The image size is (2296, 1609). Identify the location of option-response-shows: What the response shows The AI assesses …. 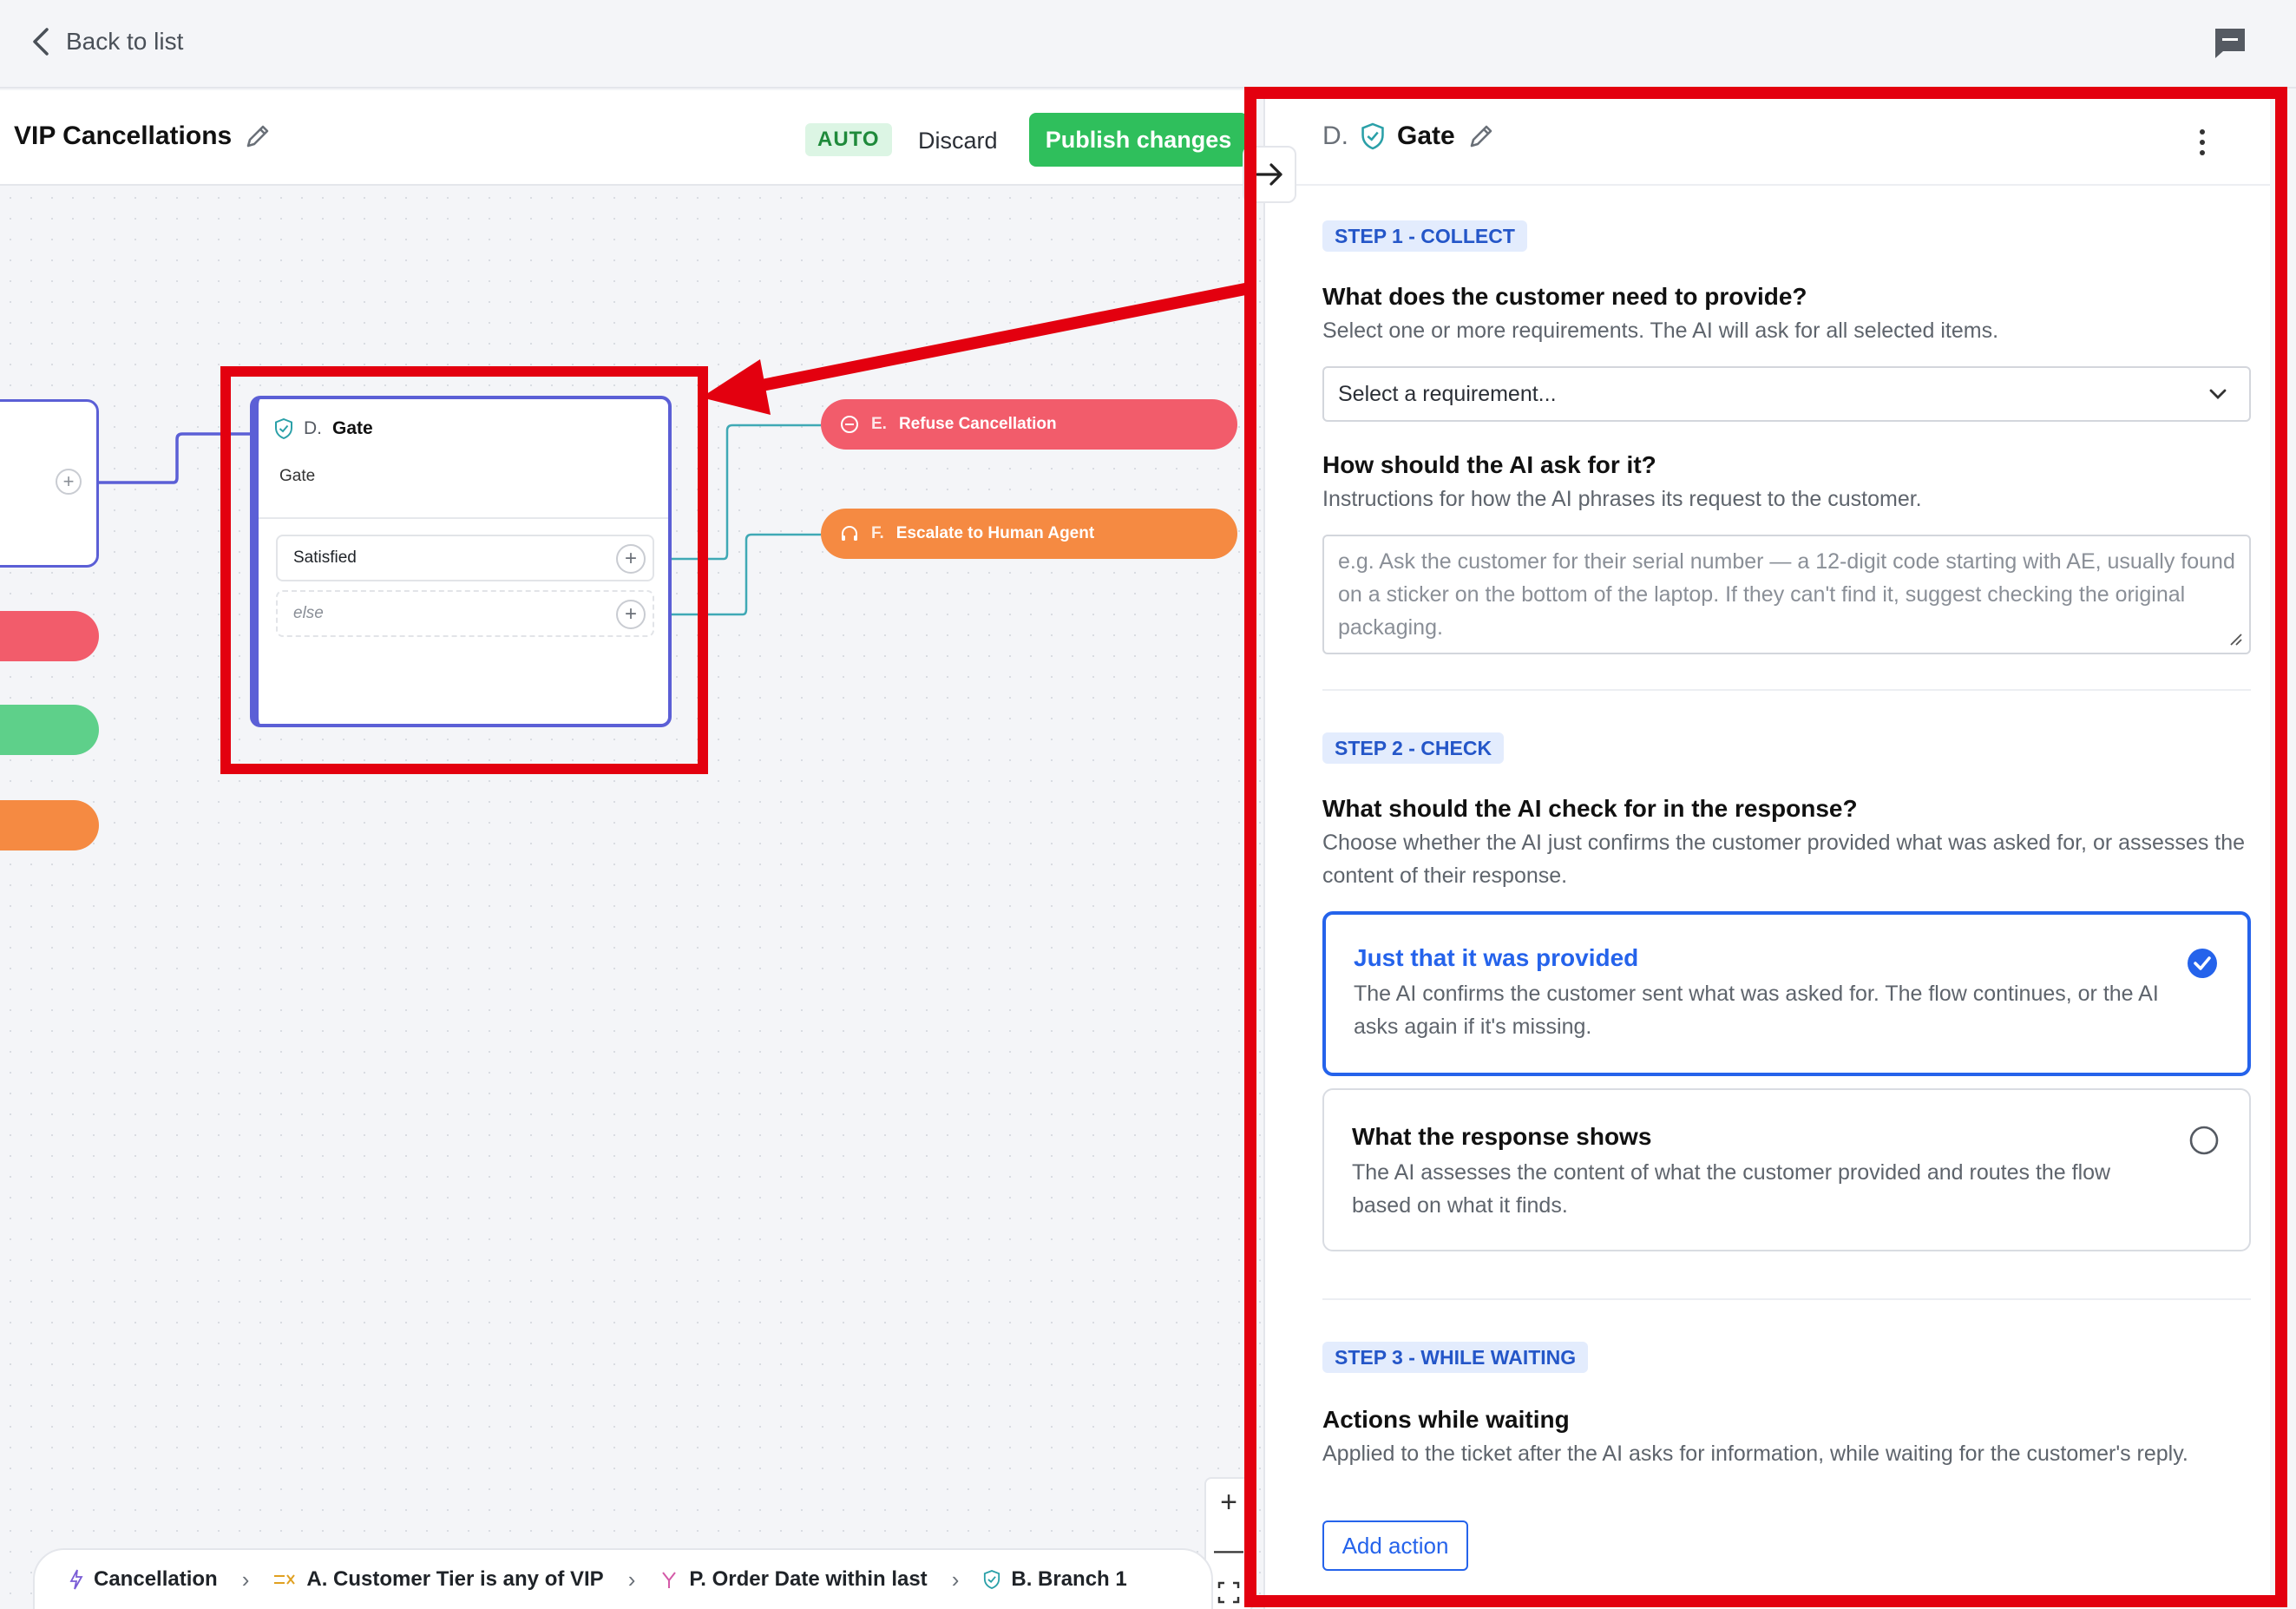
(1786, 1169).